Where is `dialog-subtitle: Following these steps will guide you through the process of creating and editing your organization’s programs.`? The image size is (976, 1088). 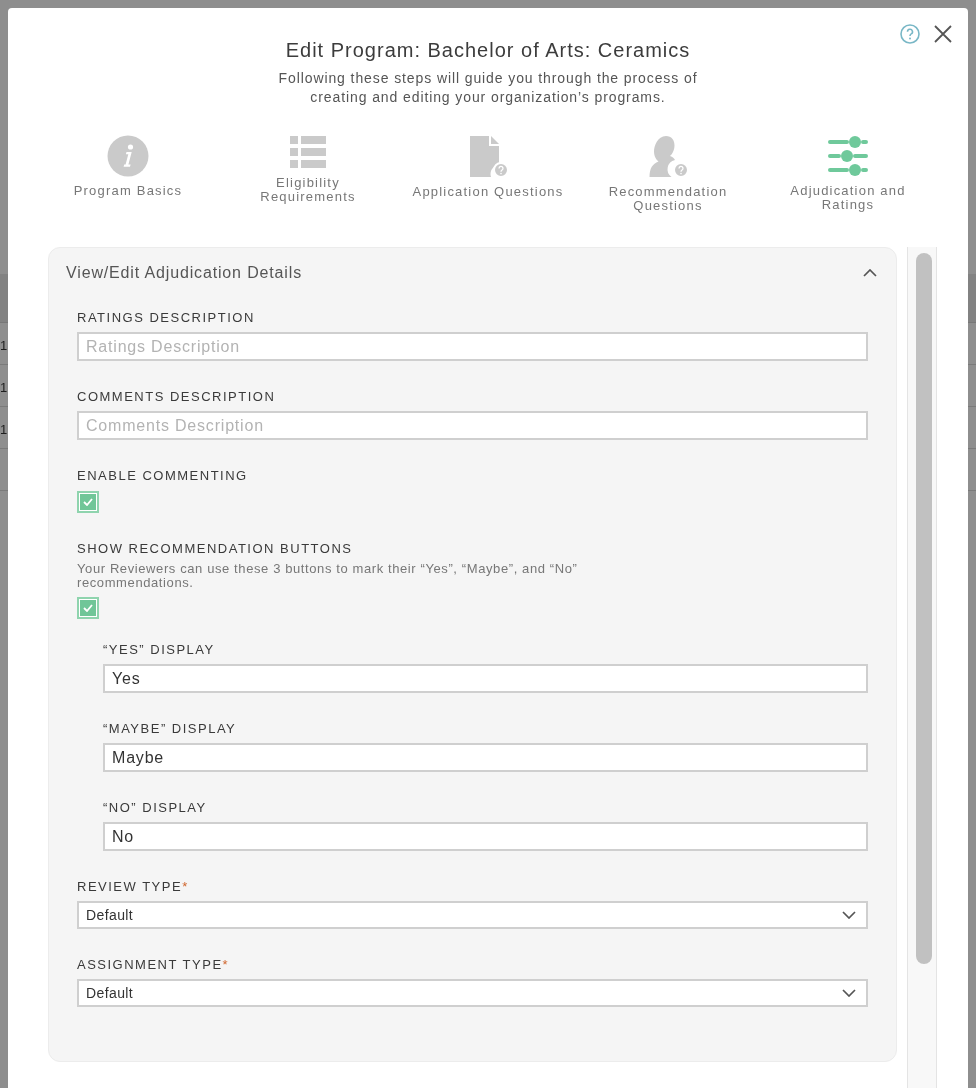
dialog-subtitle: Following these steps will guide you through the process of creating and editing your organization’s programs. is located at coordinates (488, 88).